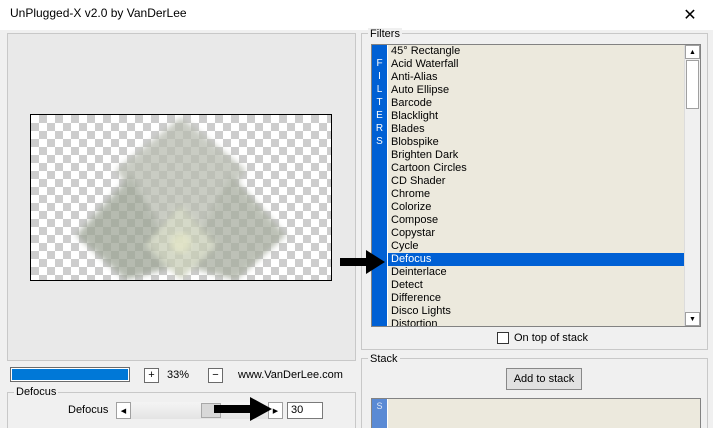 Image resolution: width=713 pixels, height=428 pixels. What do you see at coordinates (551, 338) in the screenshot?
I see `on-top-of-stack-label: On top of stack` at bounding box center [551, 338].